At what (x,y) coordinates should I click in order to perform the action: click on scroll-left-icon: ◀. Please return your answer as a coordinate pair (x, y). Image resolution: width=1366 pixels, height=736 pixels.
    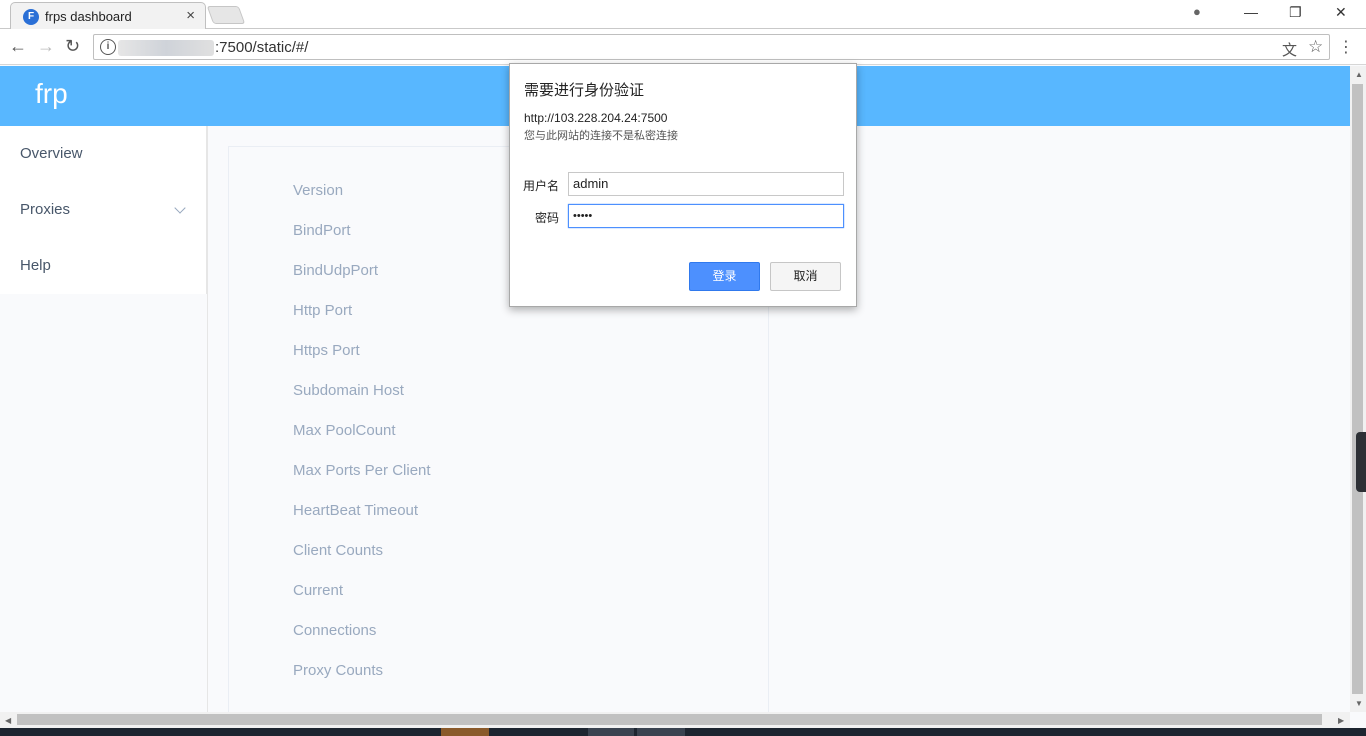
    Looking at the image, I should click on (8, 720).